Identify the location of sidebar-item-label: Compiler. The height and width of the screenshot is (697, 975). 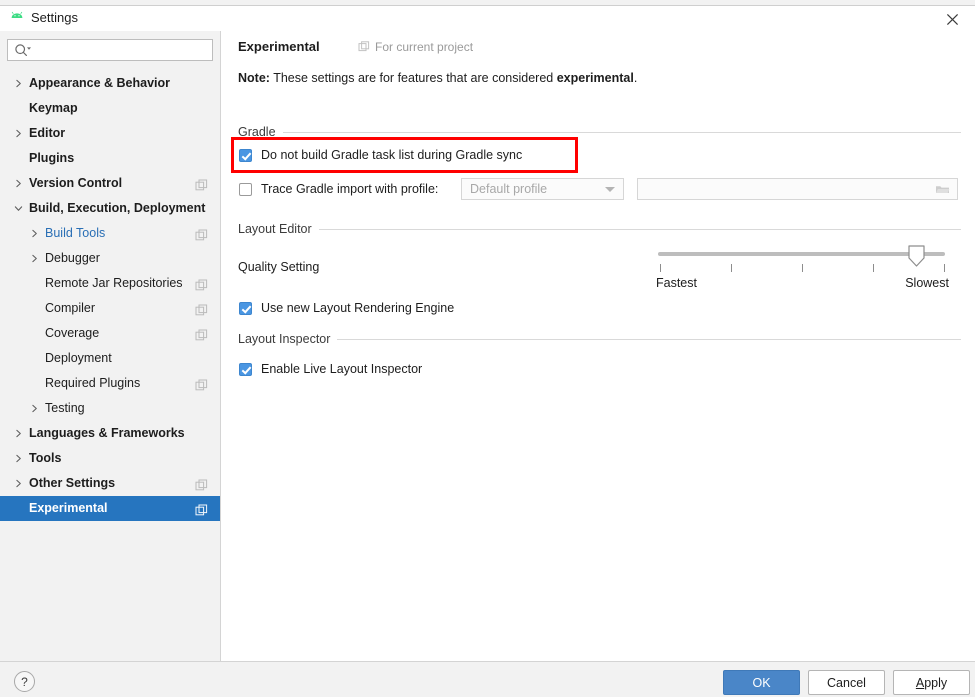
(70, 308).